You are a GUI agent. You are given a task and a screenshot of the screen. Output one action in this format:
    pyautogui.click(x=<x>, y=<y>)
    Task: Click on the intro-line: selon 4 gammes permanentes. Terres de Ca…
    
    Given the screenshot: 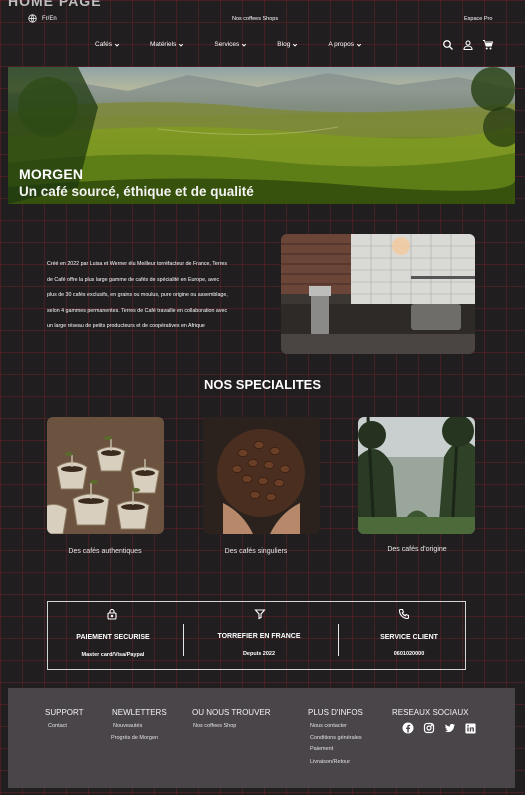 What is the action you would take?
    pyautogui.click(x=137, y=310)
    